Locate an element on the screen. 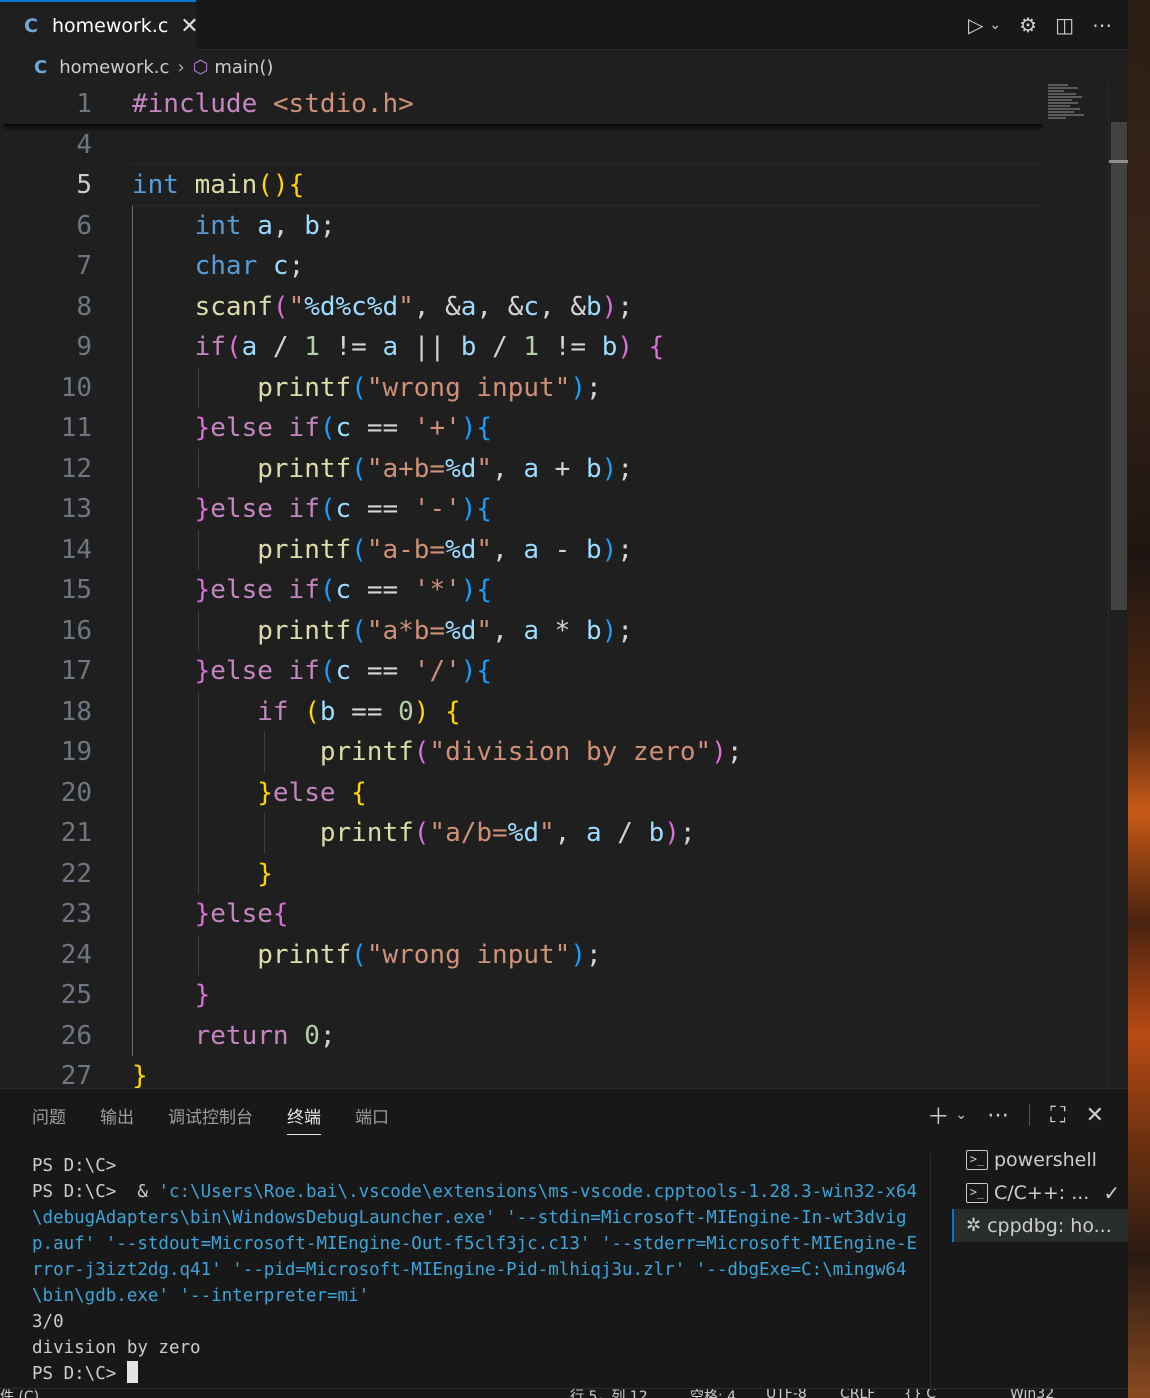  minimap is located at coordinates (1072, 114).